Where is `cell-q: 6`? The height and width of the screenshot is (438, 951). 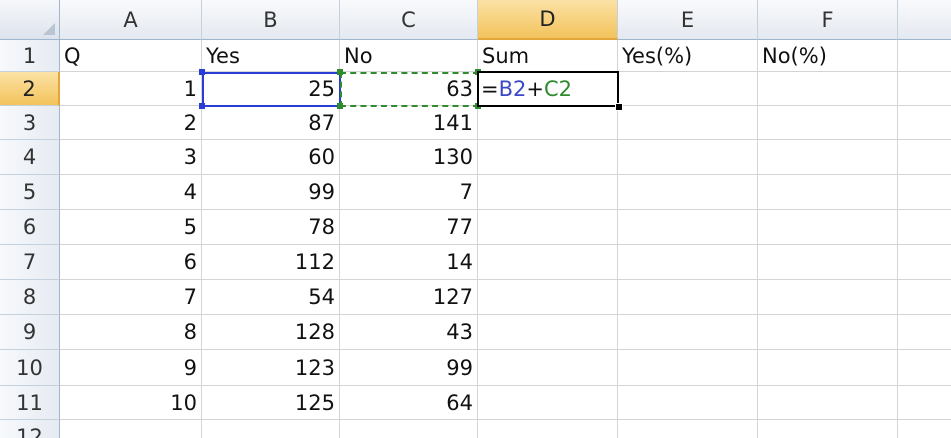 cell-q: 6 is located at coordinates (131, 262).